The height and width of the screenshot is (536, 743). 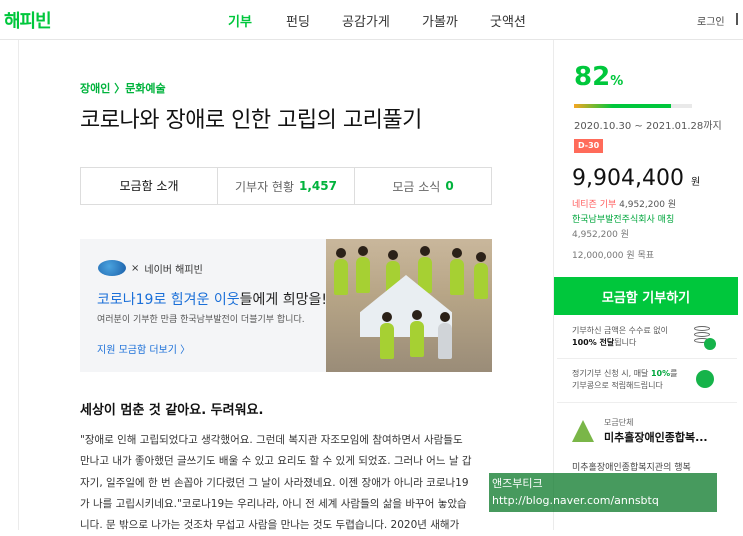 I want to click on netizen-label: 네티즌 기부, so click(x=594, y=205).